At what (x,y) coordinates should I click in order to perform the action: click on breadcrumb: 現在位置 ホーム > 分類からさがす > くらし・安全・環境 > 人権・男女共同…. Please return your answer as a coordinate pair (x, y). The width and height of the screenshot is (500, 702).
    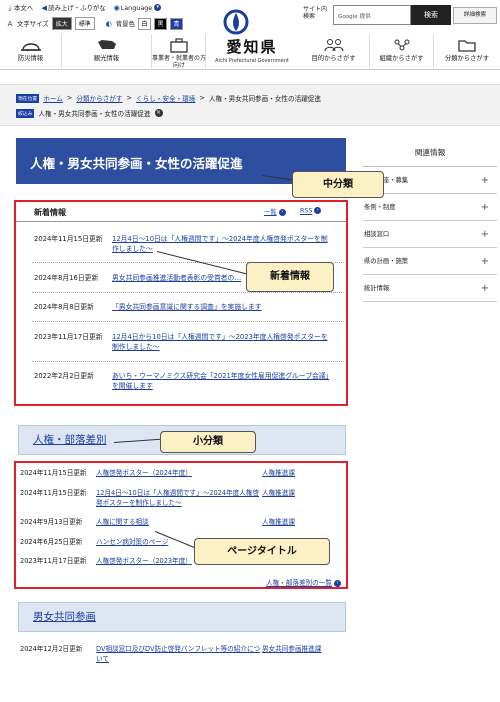
    Looking at the image, I should click on (168, 98).